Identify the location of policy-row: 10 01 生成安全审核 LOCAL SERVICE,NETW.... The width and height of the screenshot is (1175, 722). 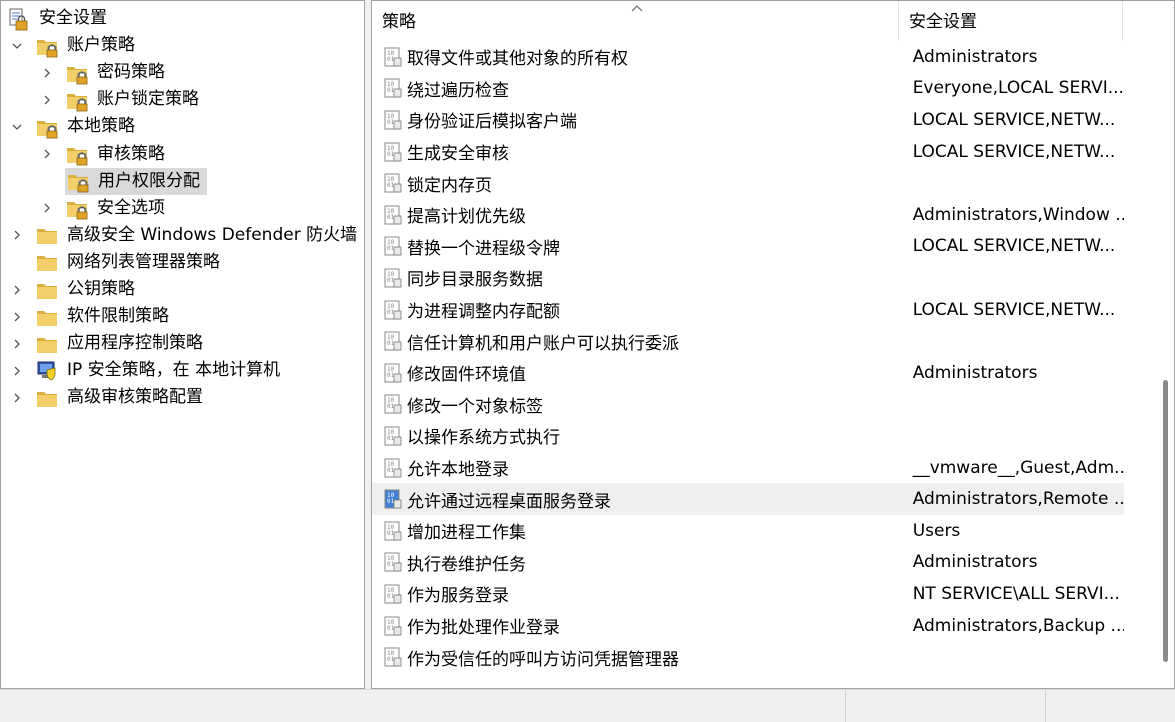
(748, 152).